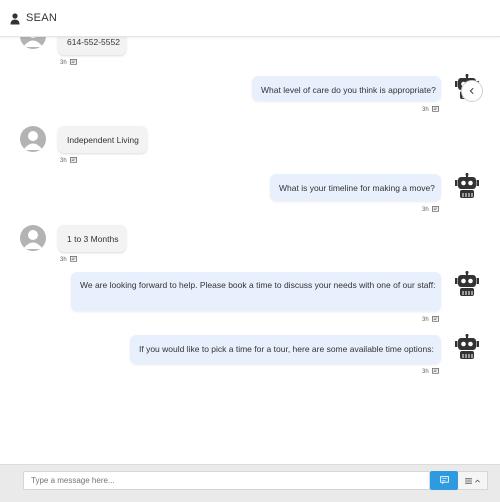 This screenshot has height=502, width=500. I want to click on message-bubble: What is your timeline for making a move?, so click(355, 187).